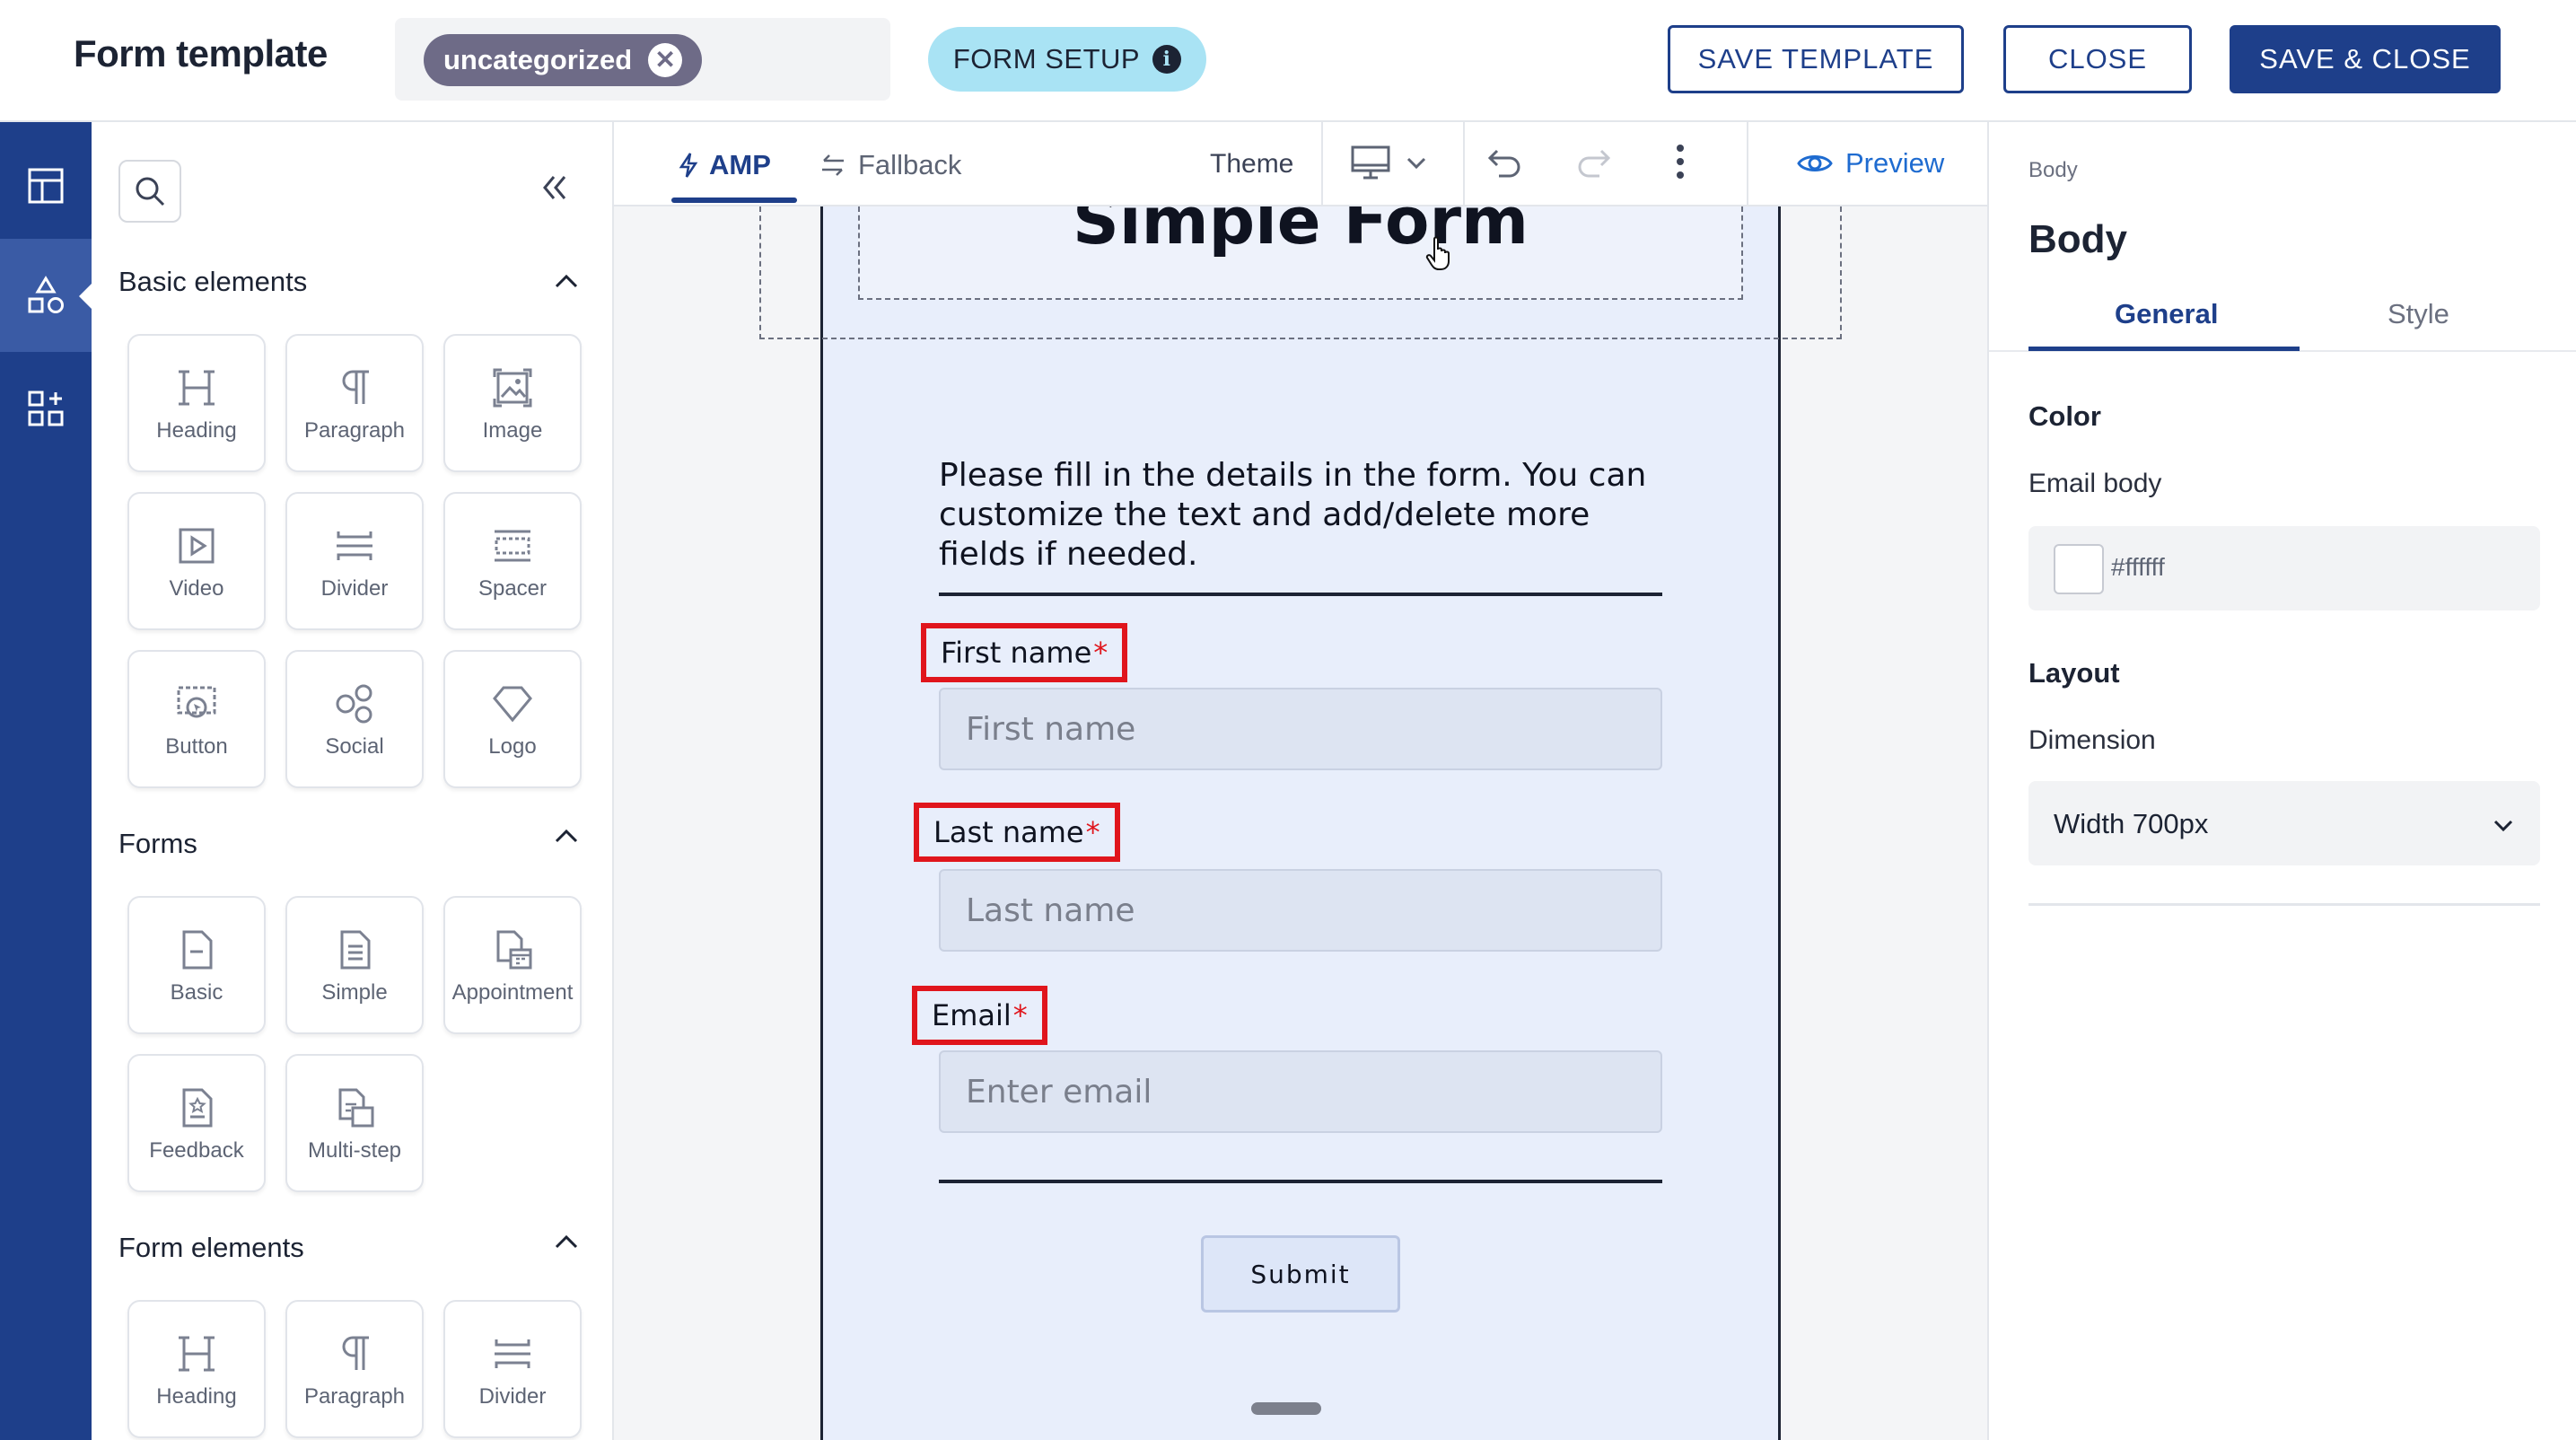 The width and height of the screenshot is (2576, 1440). I want to click on close-button: CLOSE, so click(2097, 59).